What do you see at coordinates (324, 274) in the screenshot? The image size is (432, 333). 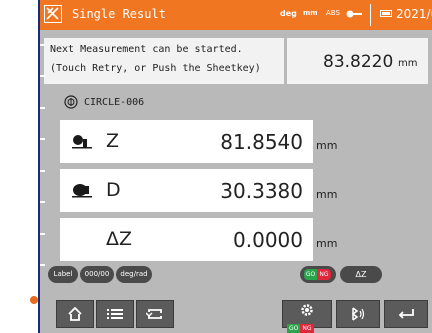 I see `ng-label: NG` at bounding box center [324, 274].